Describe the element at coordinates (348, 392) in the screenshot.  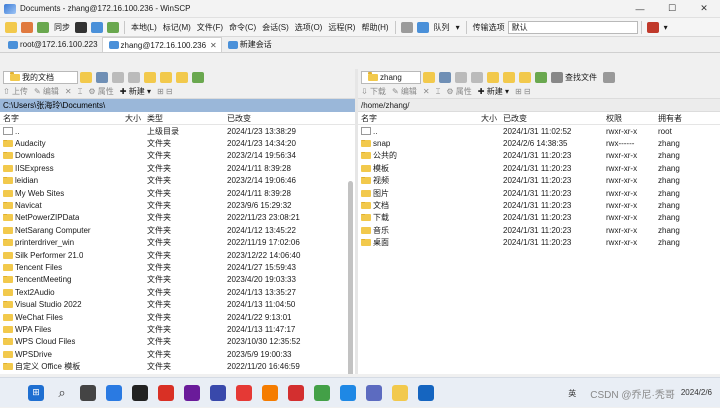
I see `qq-icon` at that location.